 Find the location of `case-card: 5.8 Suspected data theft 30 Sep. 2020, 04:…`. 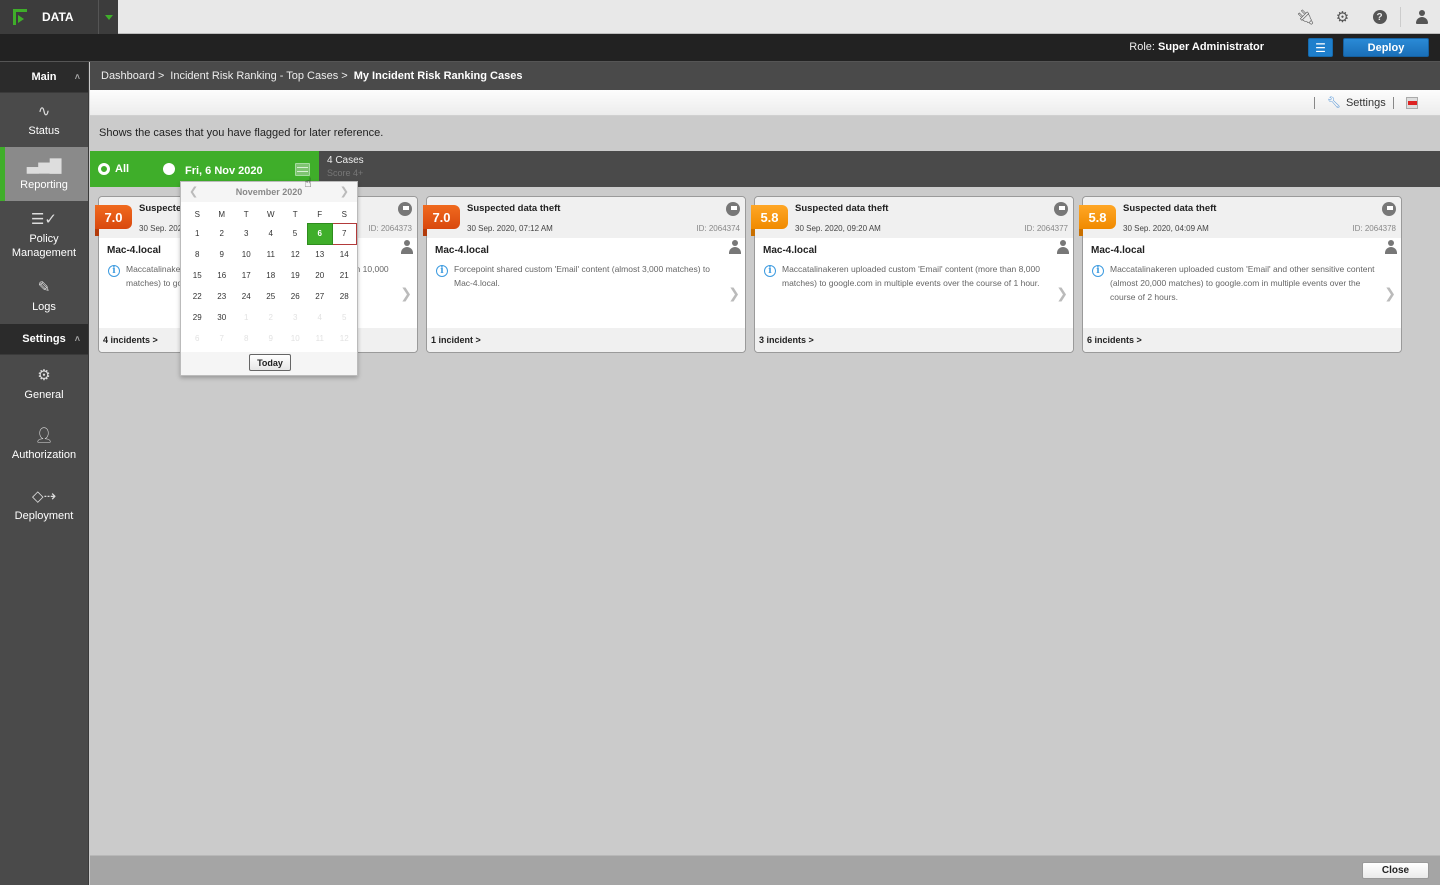

case-card: 5.8 Suspected data theft 30 Sep. 2020, 04:… is located at coordinates (1240, 274).